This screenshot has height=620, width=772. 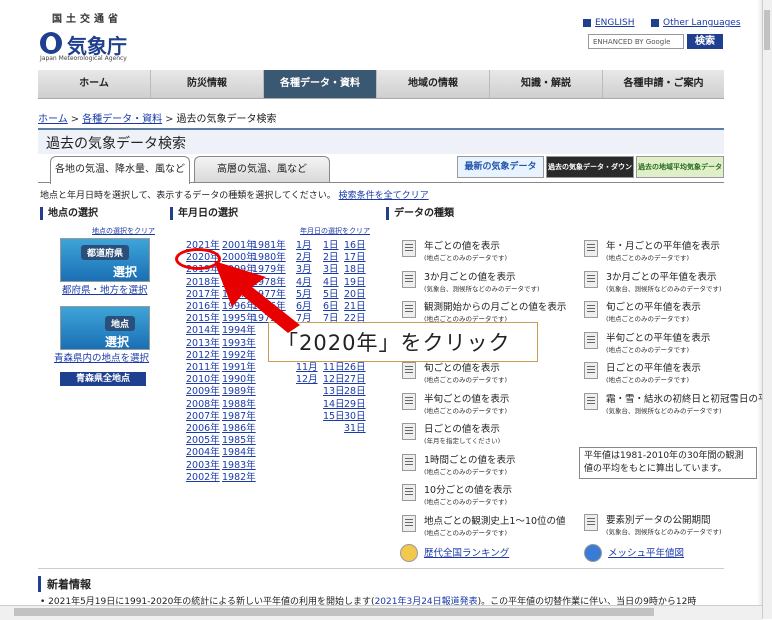 I want to click on year-option: 2002年, so click(x=203, y=478).